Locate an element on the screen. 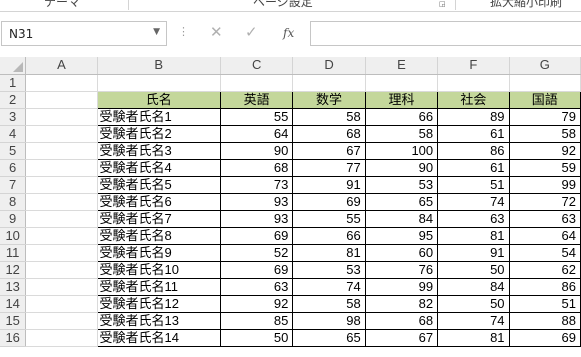 This screenshot has height=357, width=581. score-cell: 74 is located at coordinates (329, 287).